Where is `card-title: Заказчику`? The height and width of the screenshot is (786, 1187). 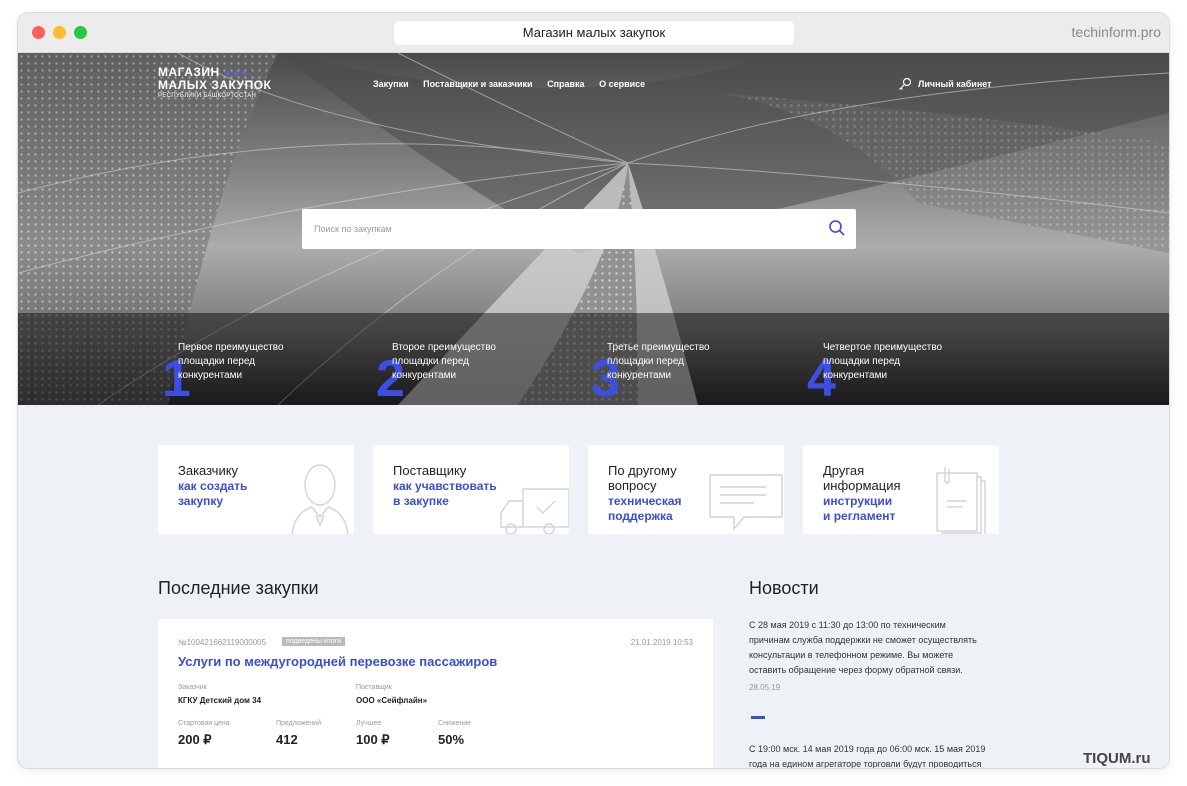 card-title: Заказчику is located at coordinates (208, 470).